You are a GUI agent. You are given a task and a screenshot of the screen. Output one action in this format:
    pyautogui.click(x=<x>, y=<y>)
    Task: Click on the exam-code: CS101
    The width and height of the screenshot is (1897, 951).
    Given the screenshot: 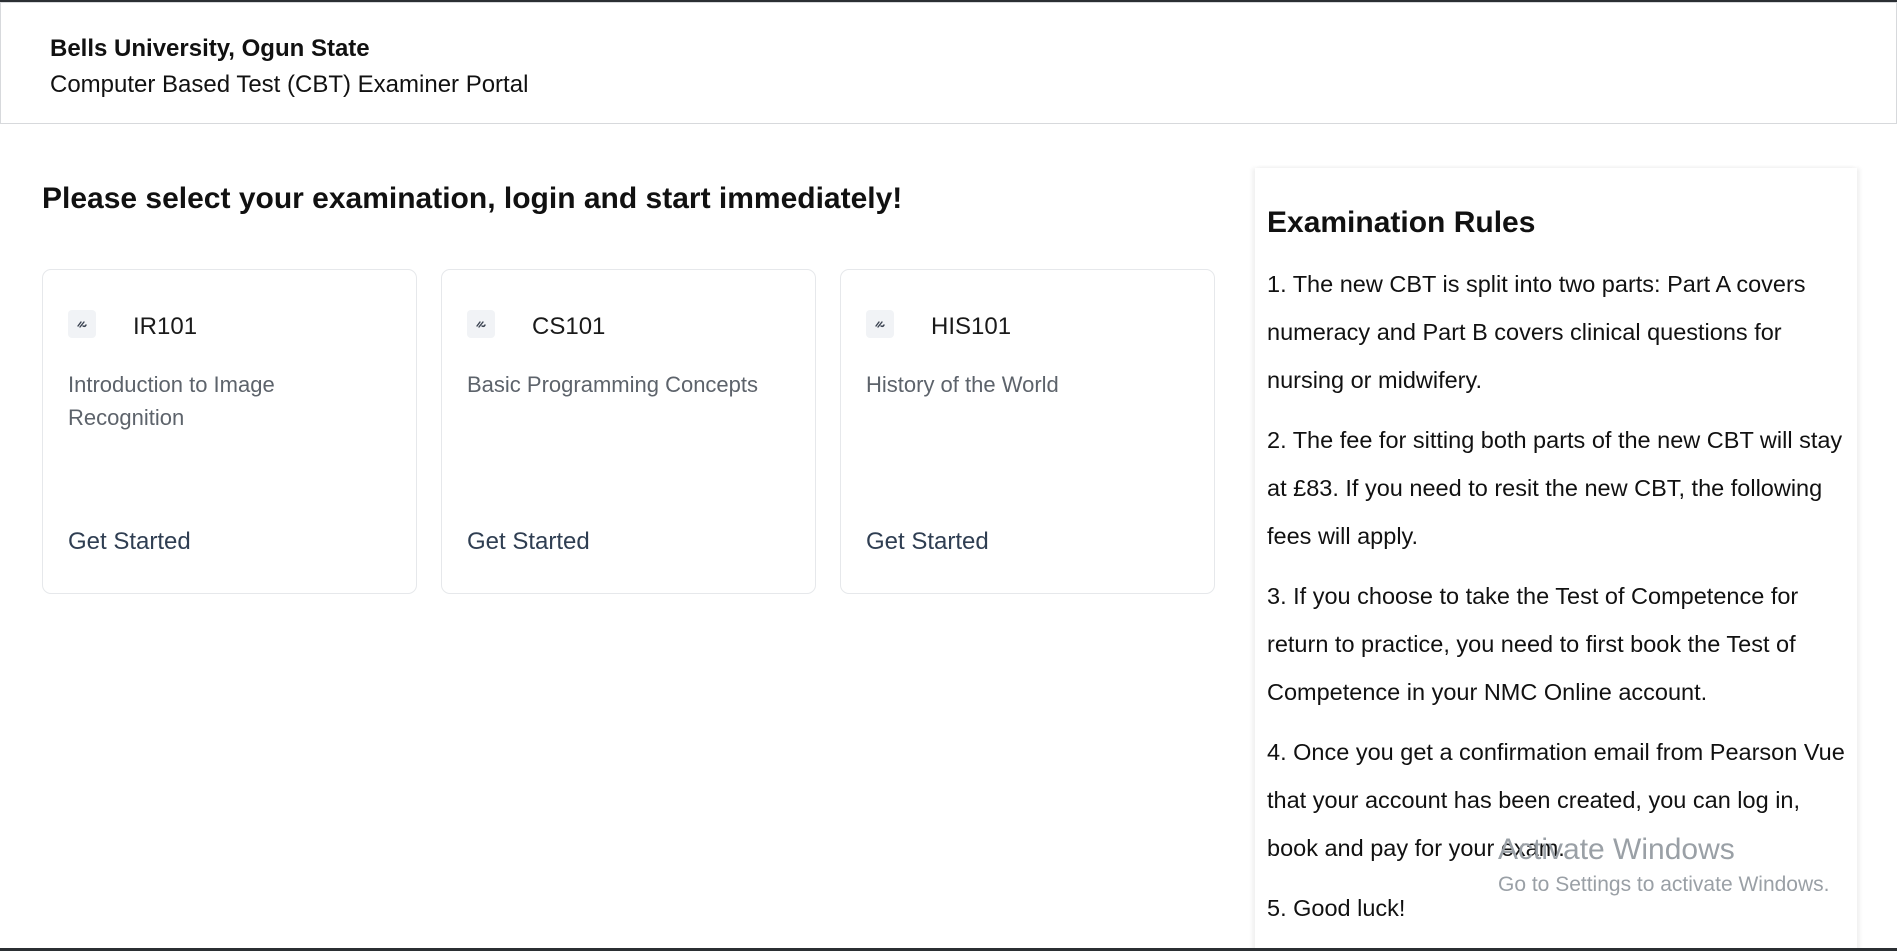 What is the action you would take?
    pyautogui.click(x=569, y=326)
    